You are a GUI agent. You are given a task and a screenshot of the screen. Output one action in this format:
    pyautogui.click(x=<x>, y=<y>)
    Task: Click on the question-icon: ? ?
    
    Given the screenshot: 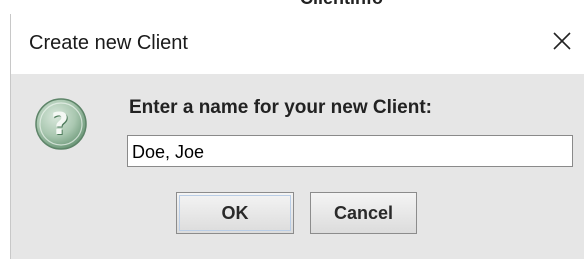 What is the action you would take?
    pyautogui.click(x=61, y=124)
    